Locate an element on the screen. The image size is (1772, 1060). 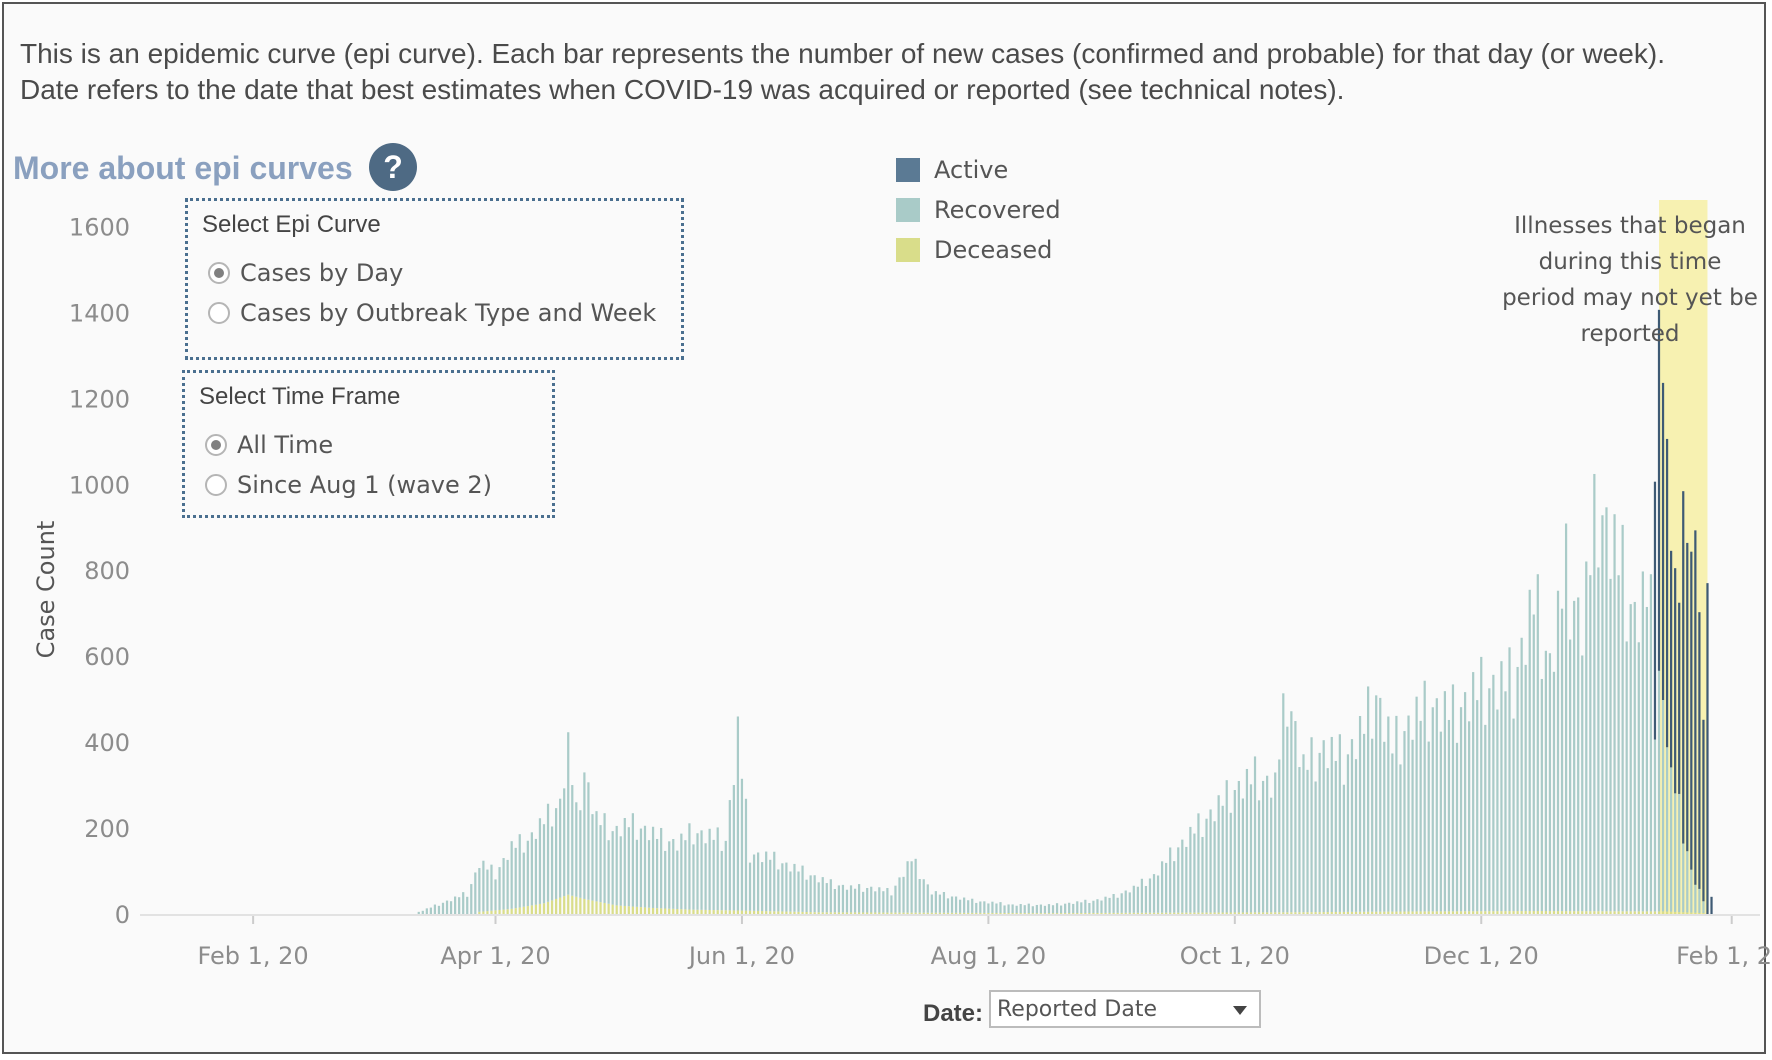
radio-option-cases-by-outbreak-type: Cases by Outbreak Type and Week is located at coordinates (432, 313).